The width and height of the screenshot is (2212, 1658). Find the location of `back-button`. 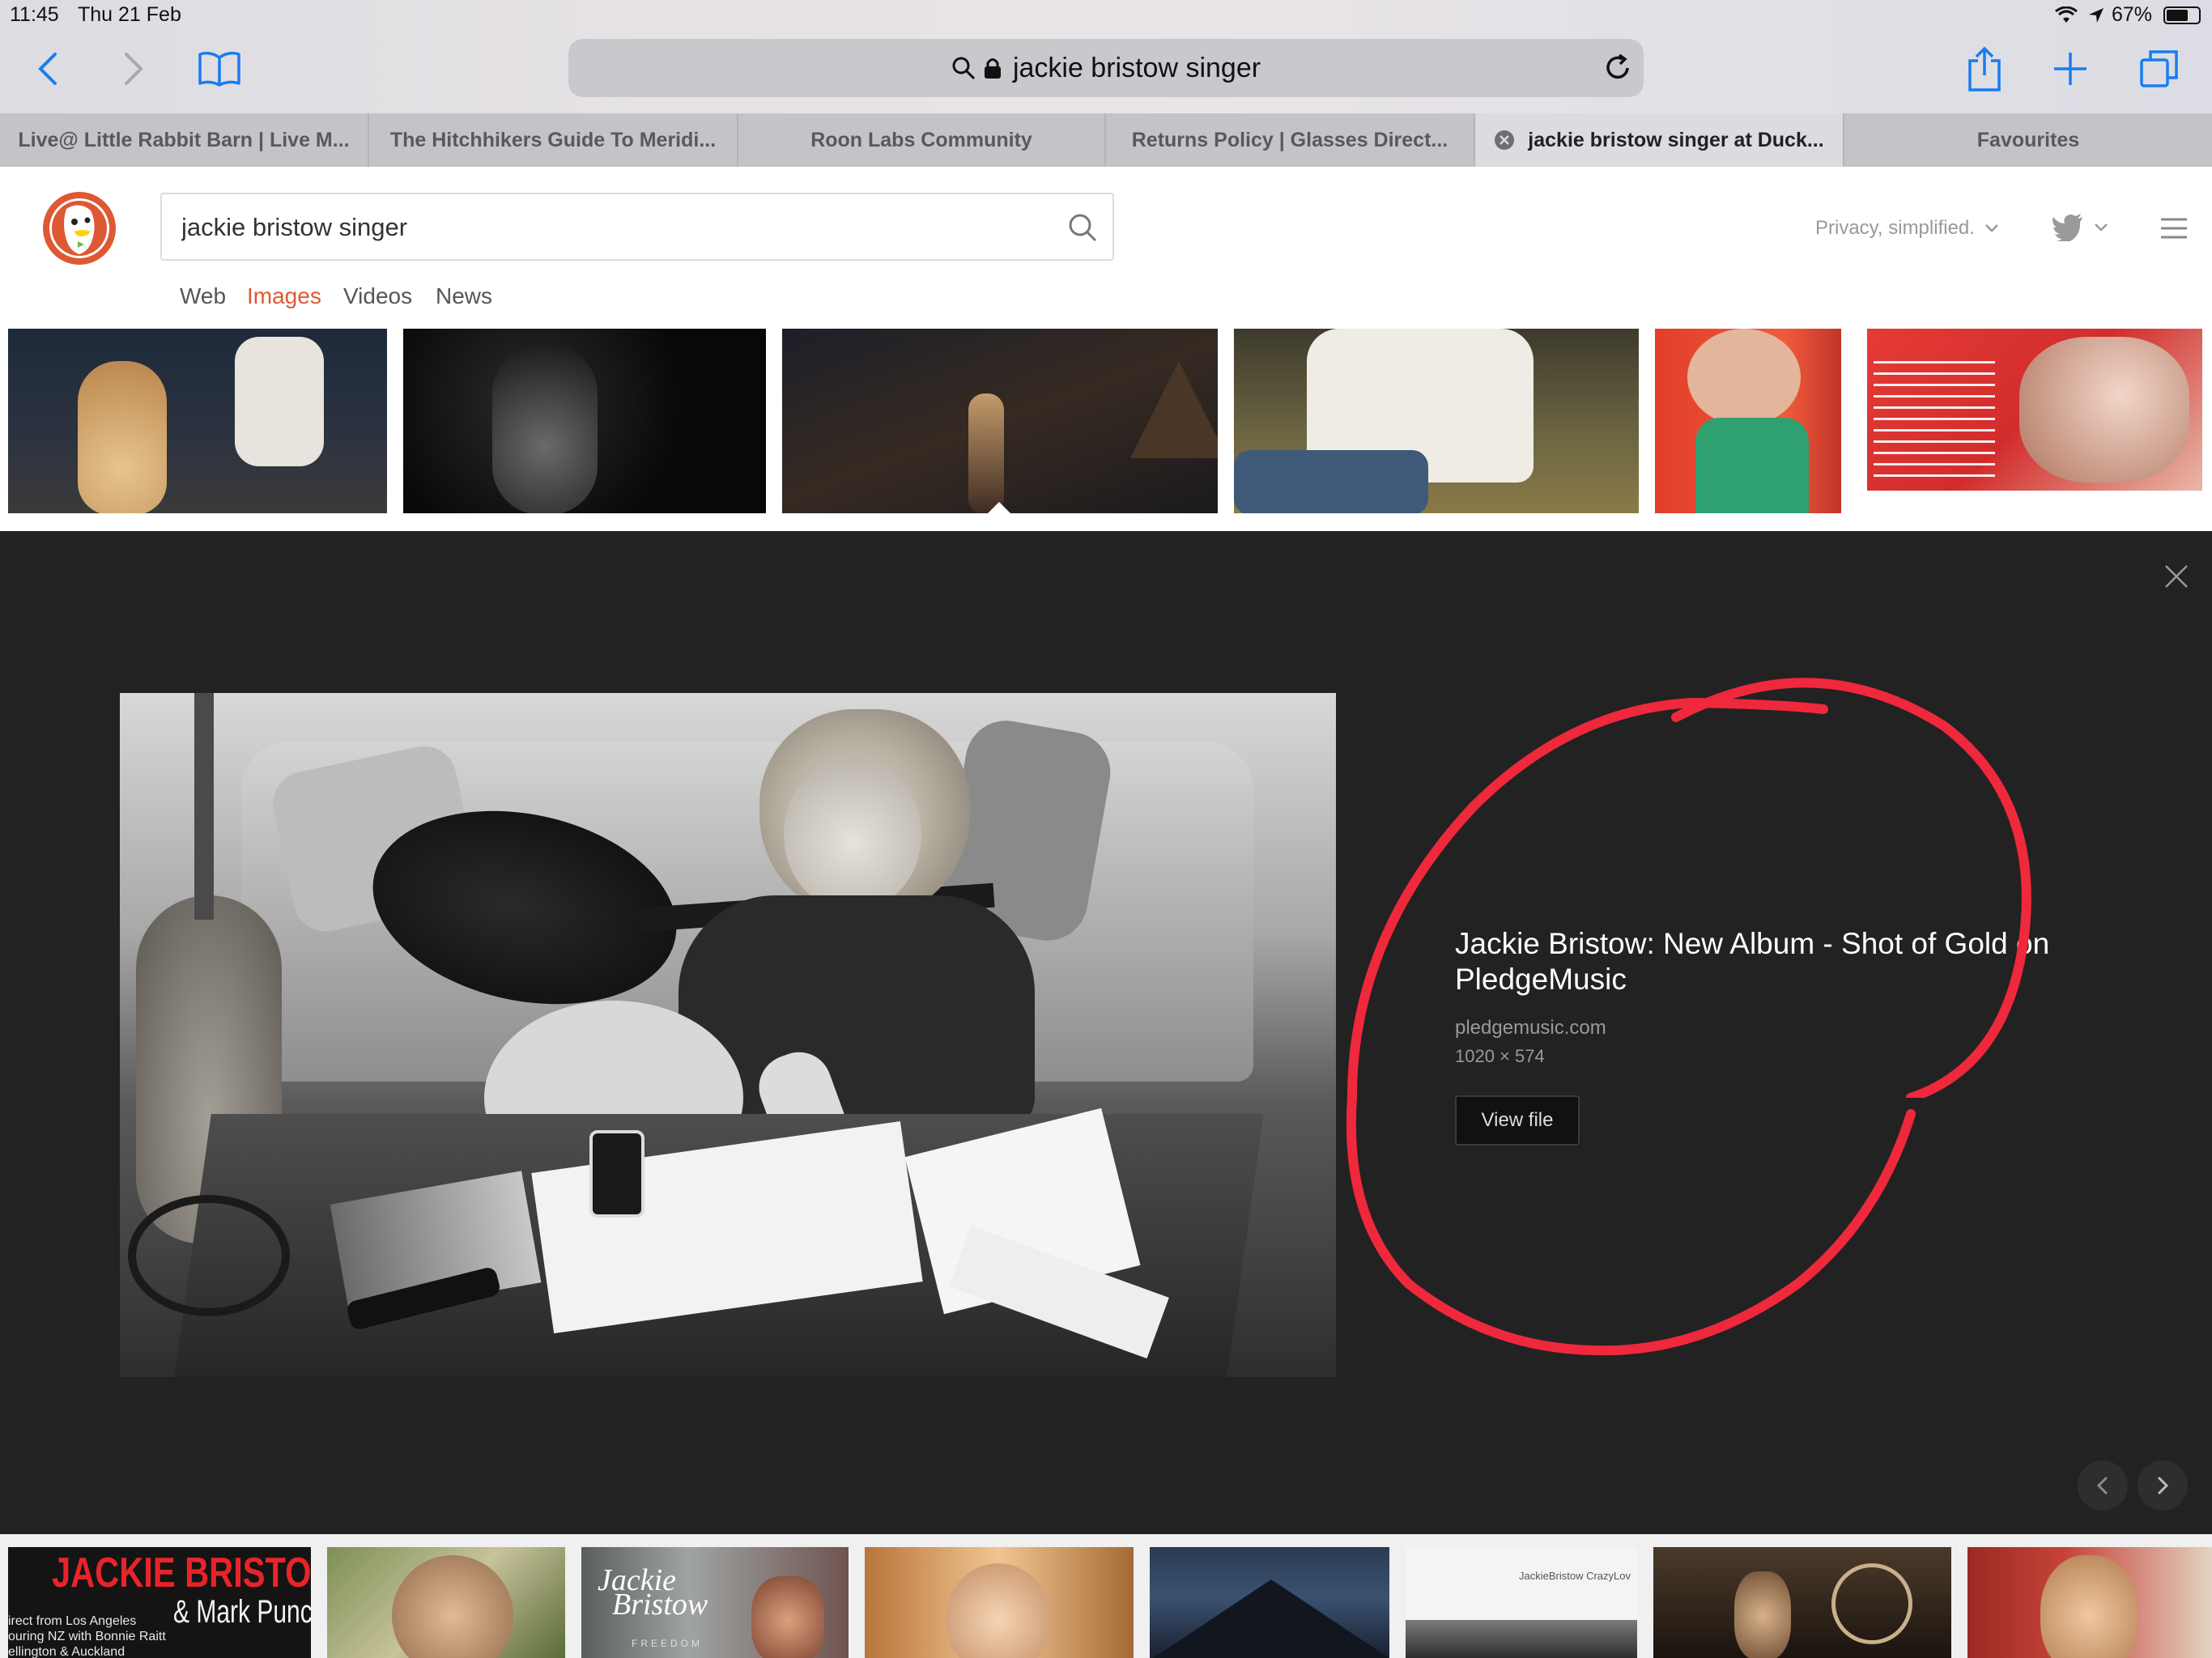

back-button is located at coordinates (48, 68).